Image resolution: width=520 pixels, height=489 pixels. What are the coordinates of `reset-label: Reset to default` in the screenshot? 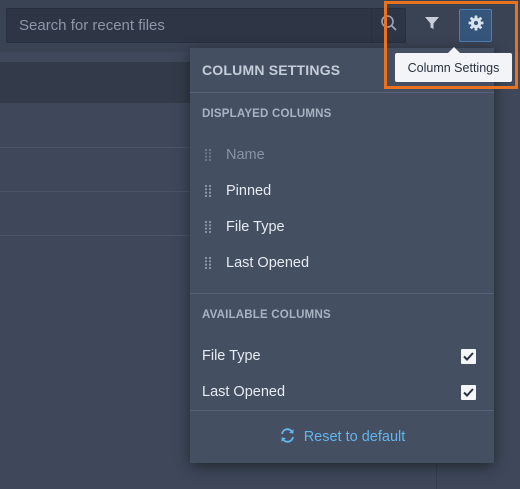 It's located at (354, 437).